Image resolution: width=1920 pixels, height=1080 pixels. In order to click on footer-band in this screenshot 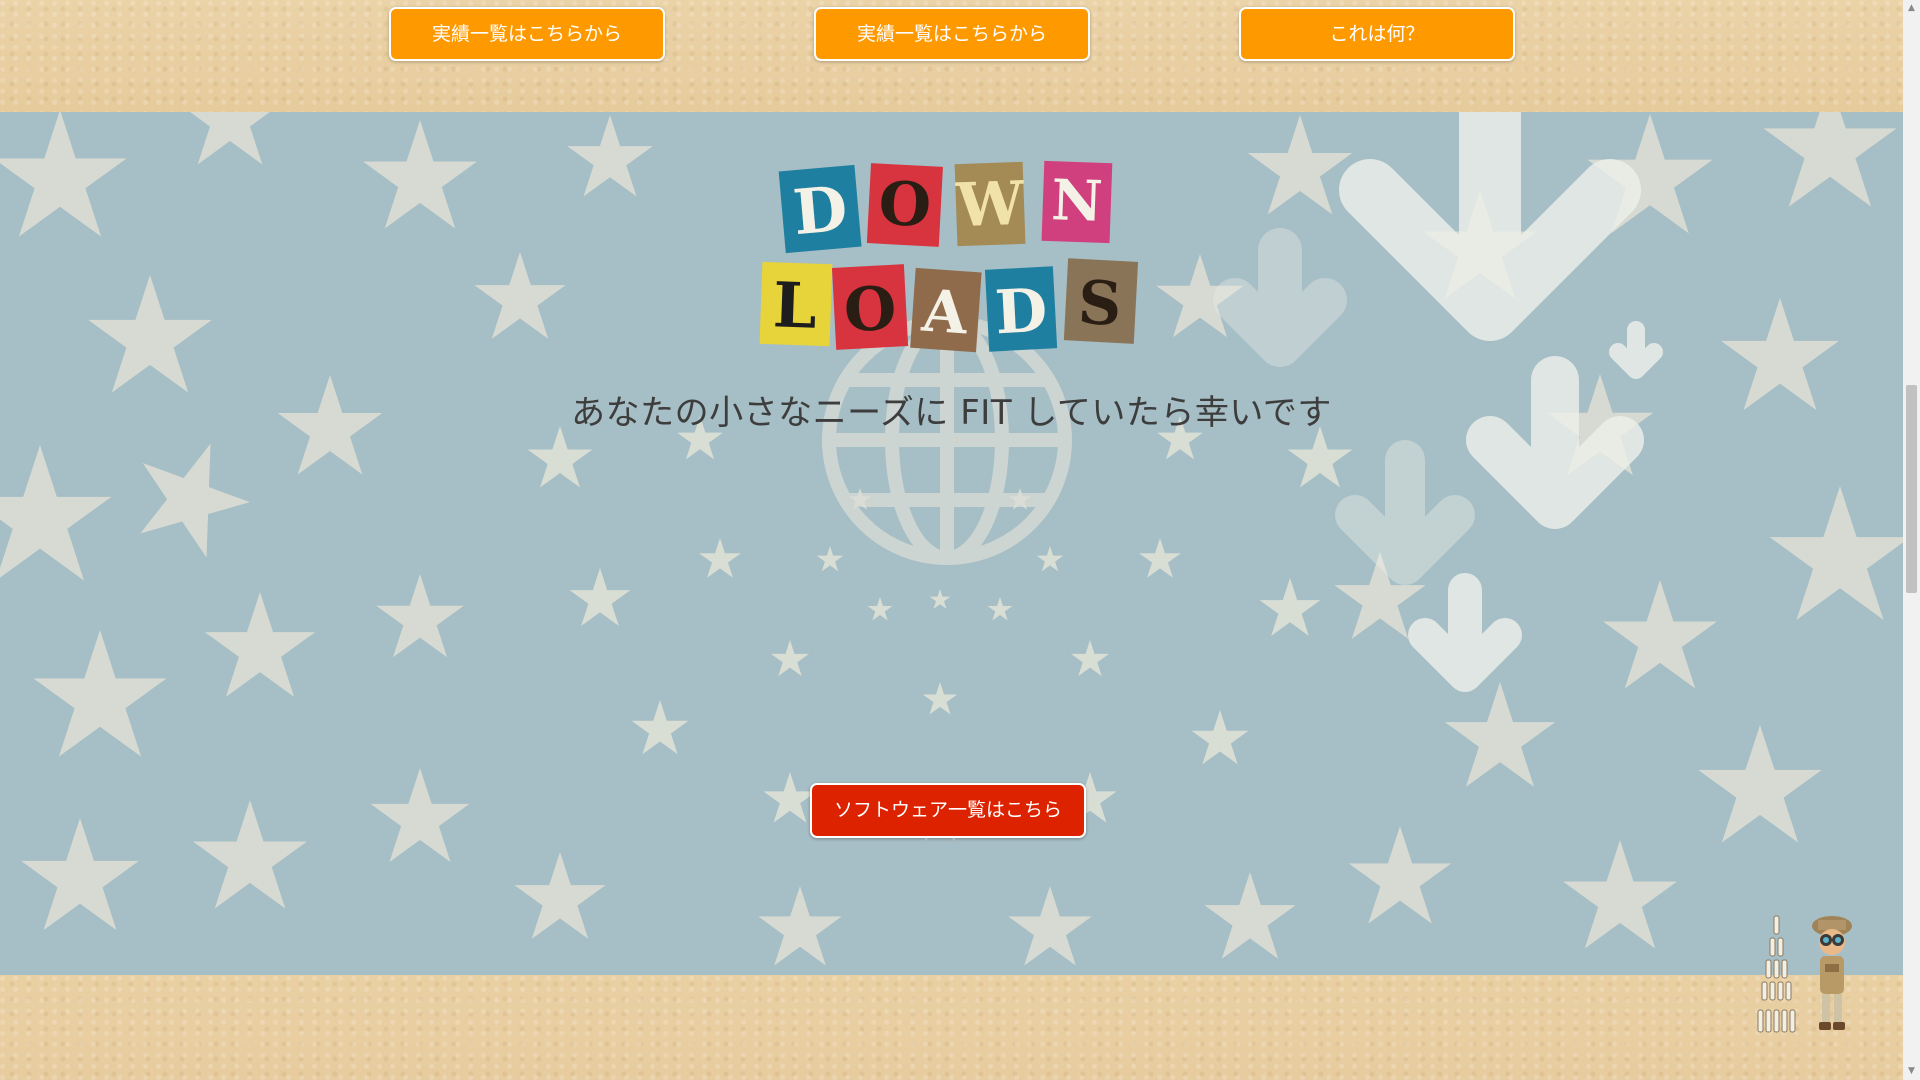, I will do `click(951, 1027)`.